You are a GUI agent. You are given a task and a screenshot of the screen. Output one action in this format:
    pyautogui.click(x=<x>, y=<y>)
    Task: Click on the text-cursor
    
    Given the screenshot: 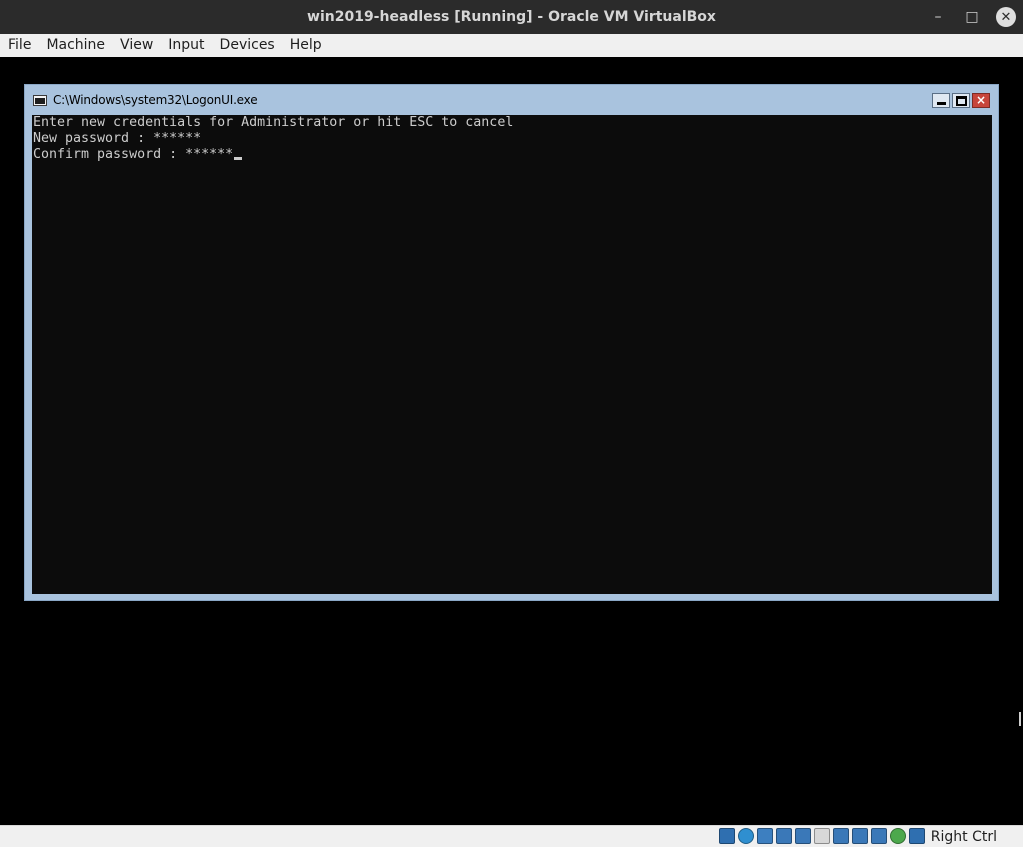 What is the action you would take?
    pyautogui.click(x=238, y=158)
    